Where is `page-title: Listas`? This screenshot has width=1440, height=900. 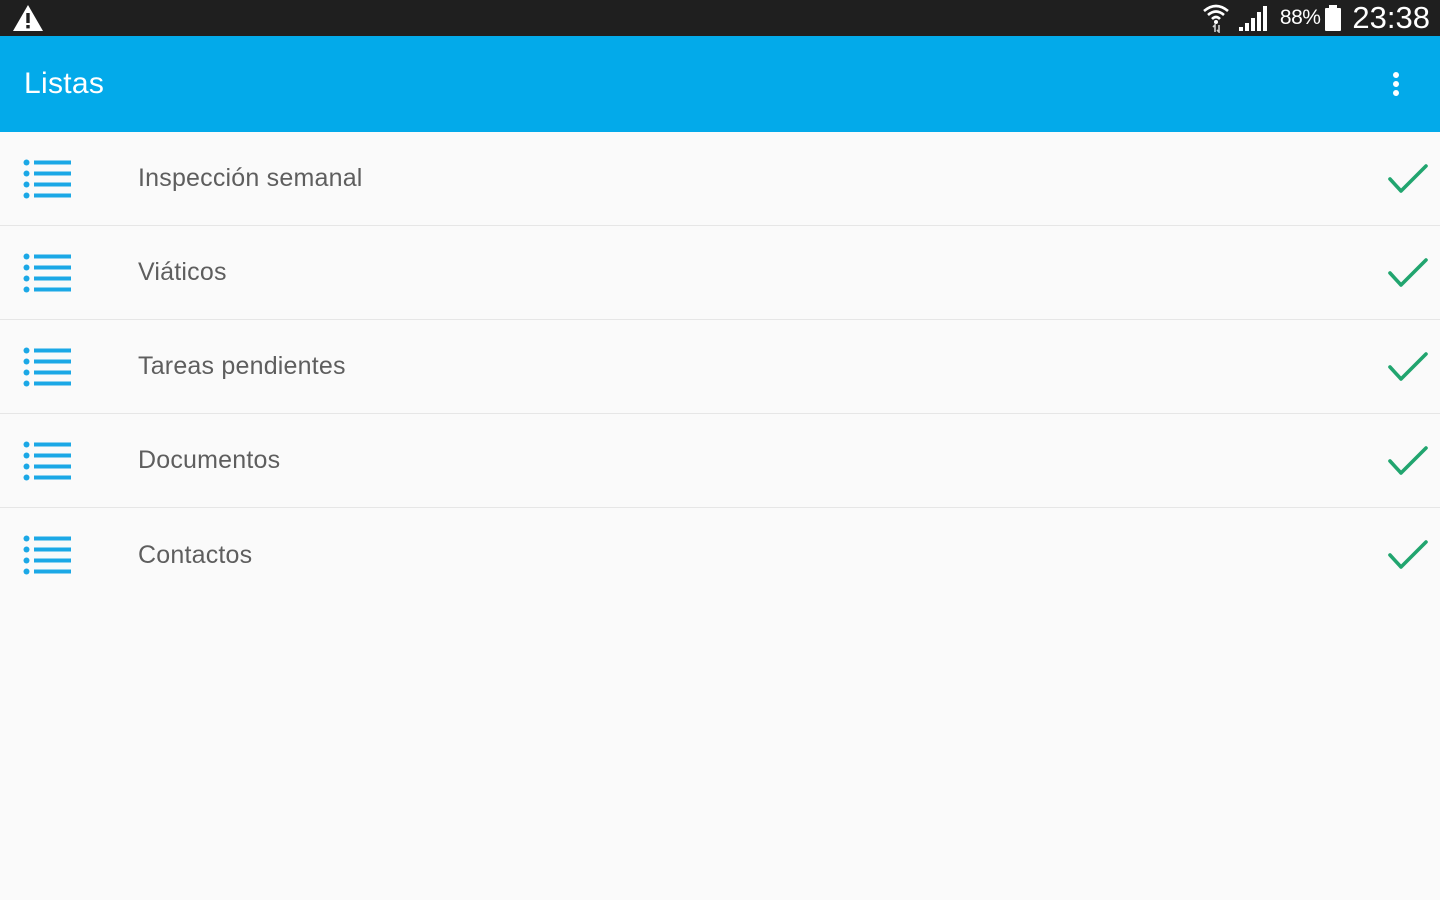
page-title: Listas is located at coordinates (64, 83).